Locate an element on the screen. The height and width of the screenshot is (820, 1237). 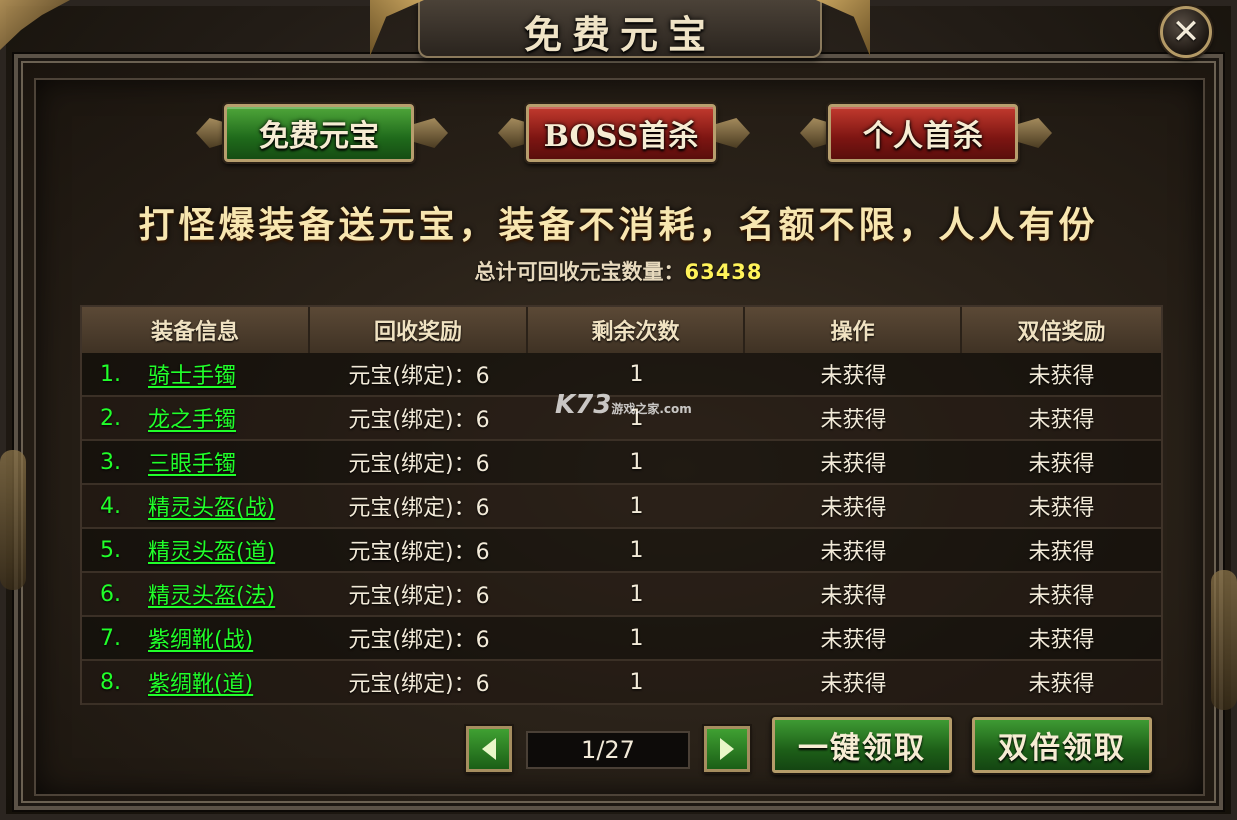
table-row: 7. 紫绸靴(战) 元宝(绑定)：6 1 未获得 未获得 is located at coordinates (621, 639).